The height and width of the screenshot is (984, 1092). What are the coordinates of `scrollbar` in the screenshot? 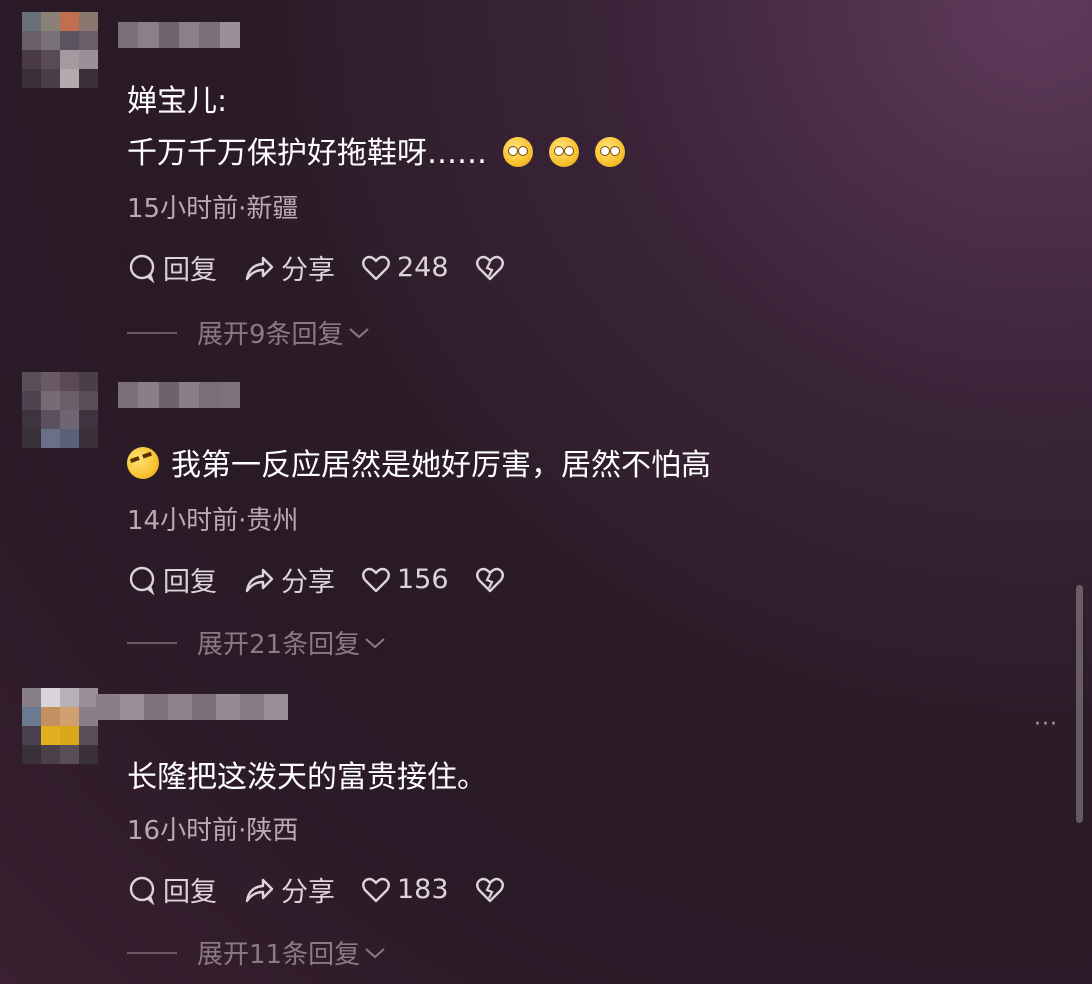 It's located at (1079, 704).